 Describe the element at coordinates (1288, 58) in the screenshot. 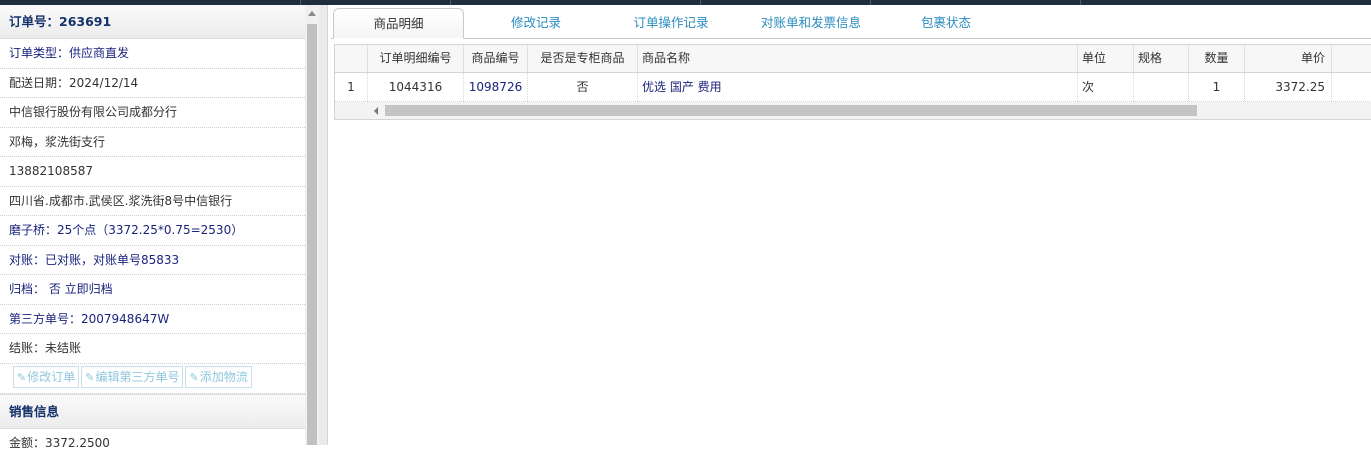

I see `column-header: 单价` at that location.